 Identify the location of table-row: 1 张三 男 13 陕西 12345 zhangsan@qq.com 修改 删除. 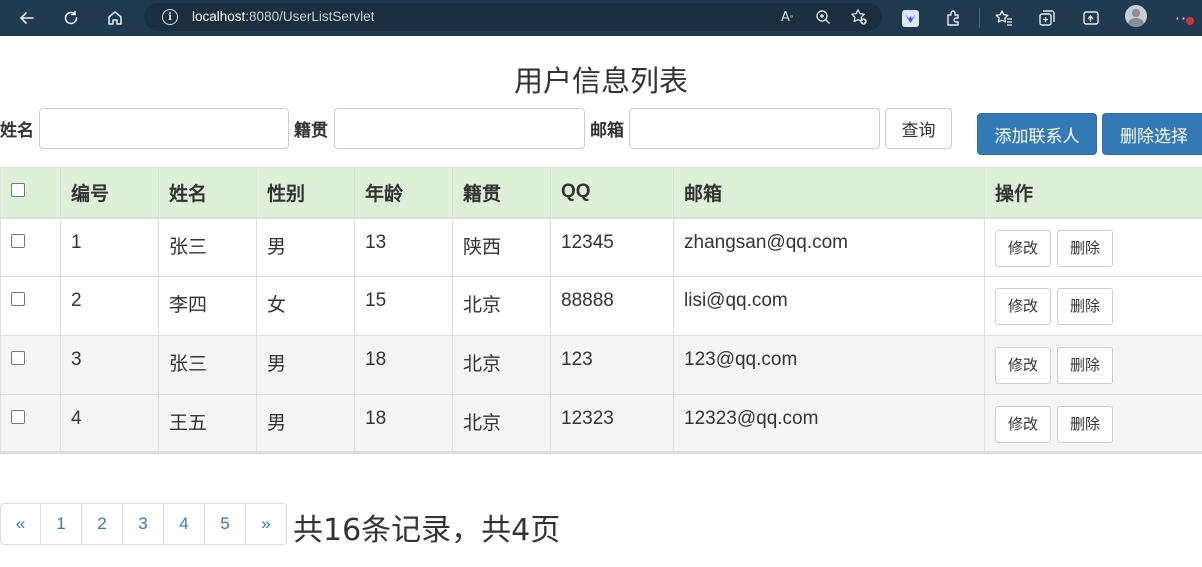
(601, 247).